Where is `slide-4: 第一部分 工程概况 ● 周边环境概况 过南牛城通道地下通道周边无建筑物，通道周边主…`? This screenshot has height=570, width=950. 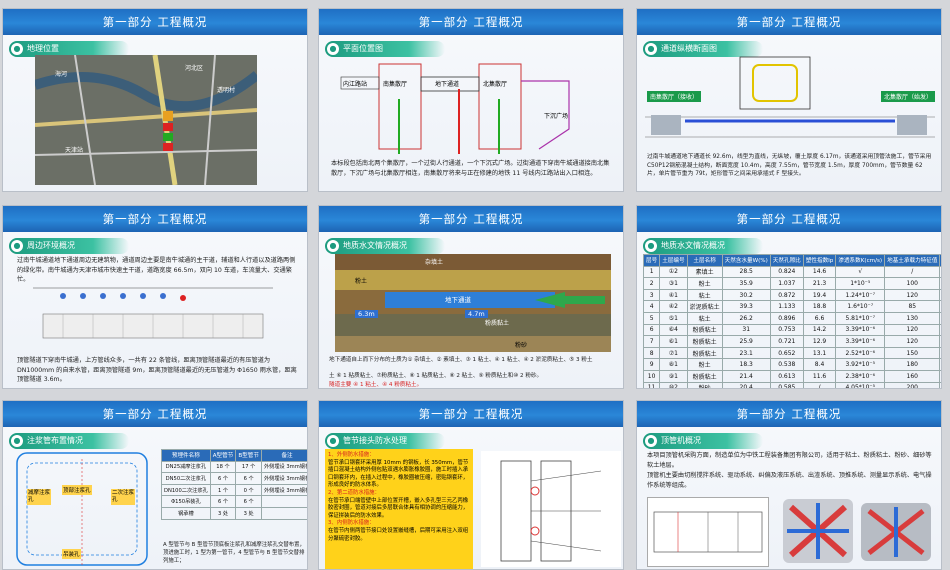 slide-4: 第一部分 工程概况 ● 周边环境概况 过南牛城通道地下通道周边无建筑物，通道周边主… is located at coordinates (155, 297).